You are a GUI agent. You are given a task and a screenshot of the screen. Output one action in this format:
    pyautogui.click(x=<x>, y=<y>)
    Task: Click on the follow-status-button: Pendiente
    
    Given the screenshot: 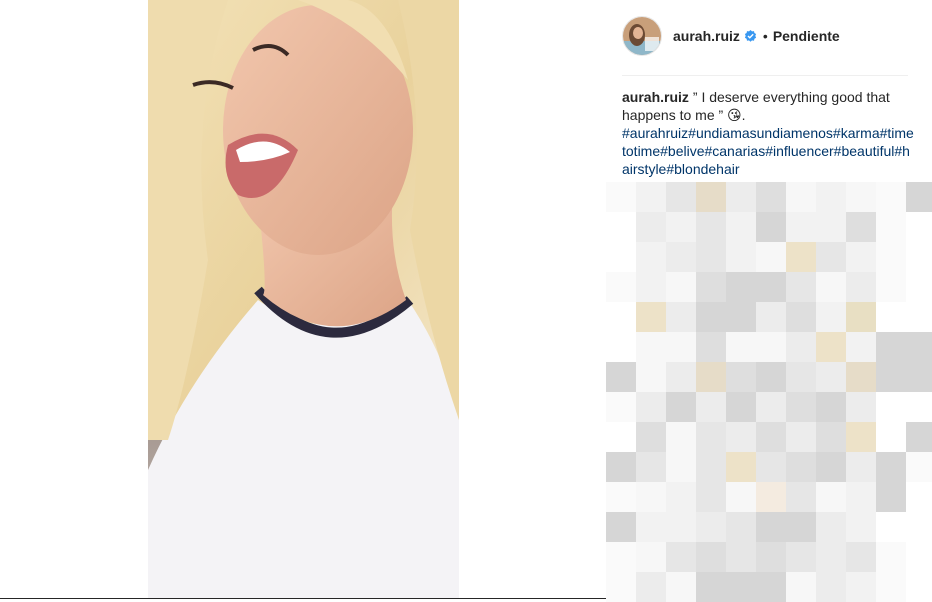 What is the action you would take?
    pyautogui.click(x=806, y=36)
    